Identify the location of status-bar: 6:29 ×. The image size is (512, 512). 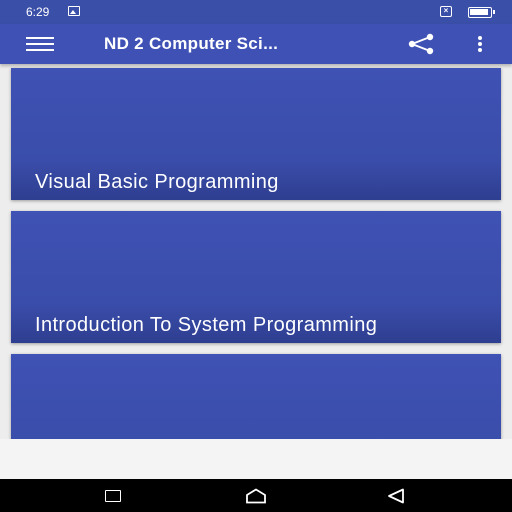
(256, 12).